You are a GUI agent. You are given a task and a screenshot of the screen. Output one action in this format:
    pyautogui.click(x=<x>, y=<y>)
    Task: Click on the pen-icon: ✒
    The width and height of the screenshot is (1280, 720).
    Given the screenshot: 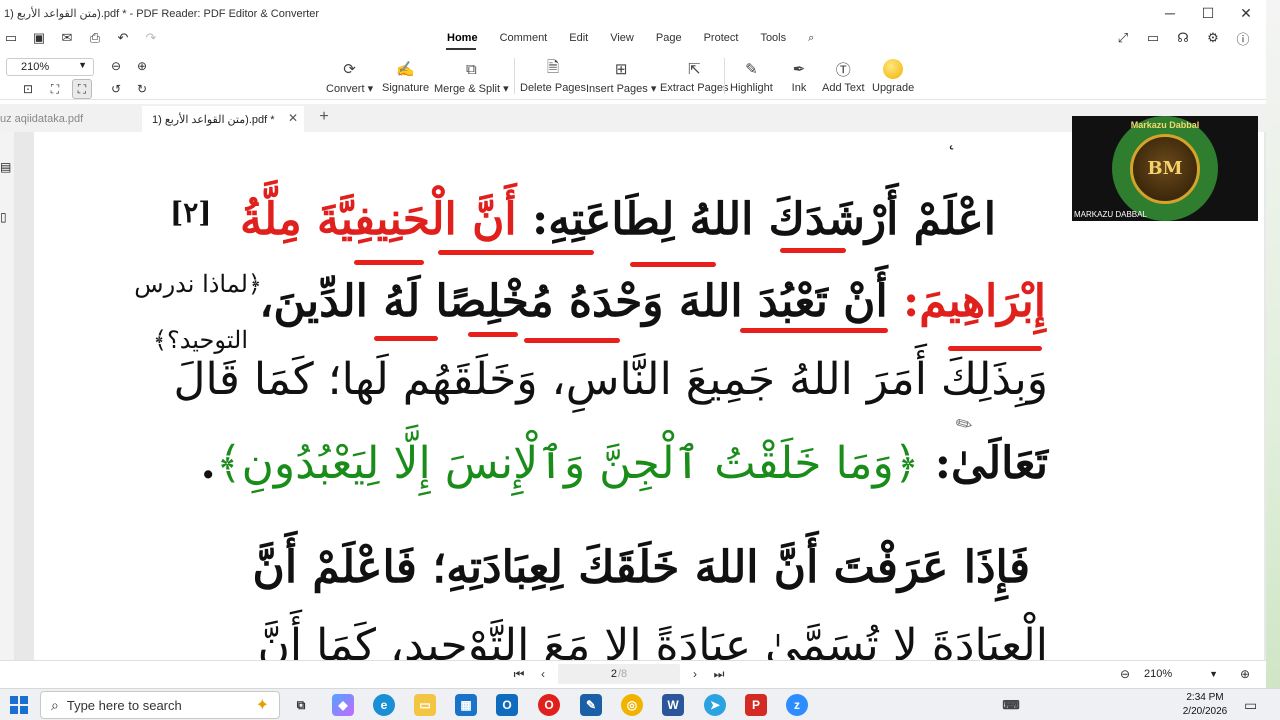 What is the action you would take?
    pyautogui.click(x=799, y=69)
    